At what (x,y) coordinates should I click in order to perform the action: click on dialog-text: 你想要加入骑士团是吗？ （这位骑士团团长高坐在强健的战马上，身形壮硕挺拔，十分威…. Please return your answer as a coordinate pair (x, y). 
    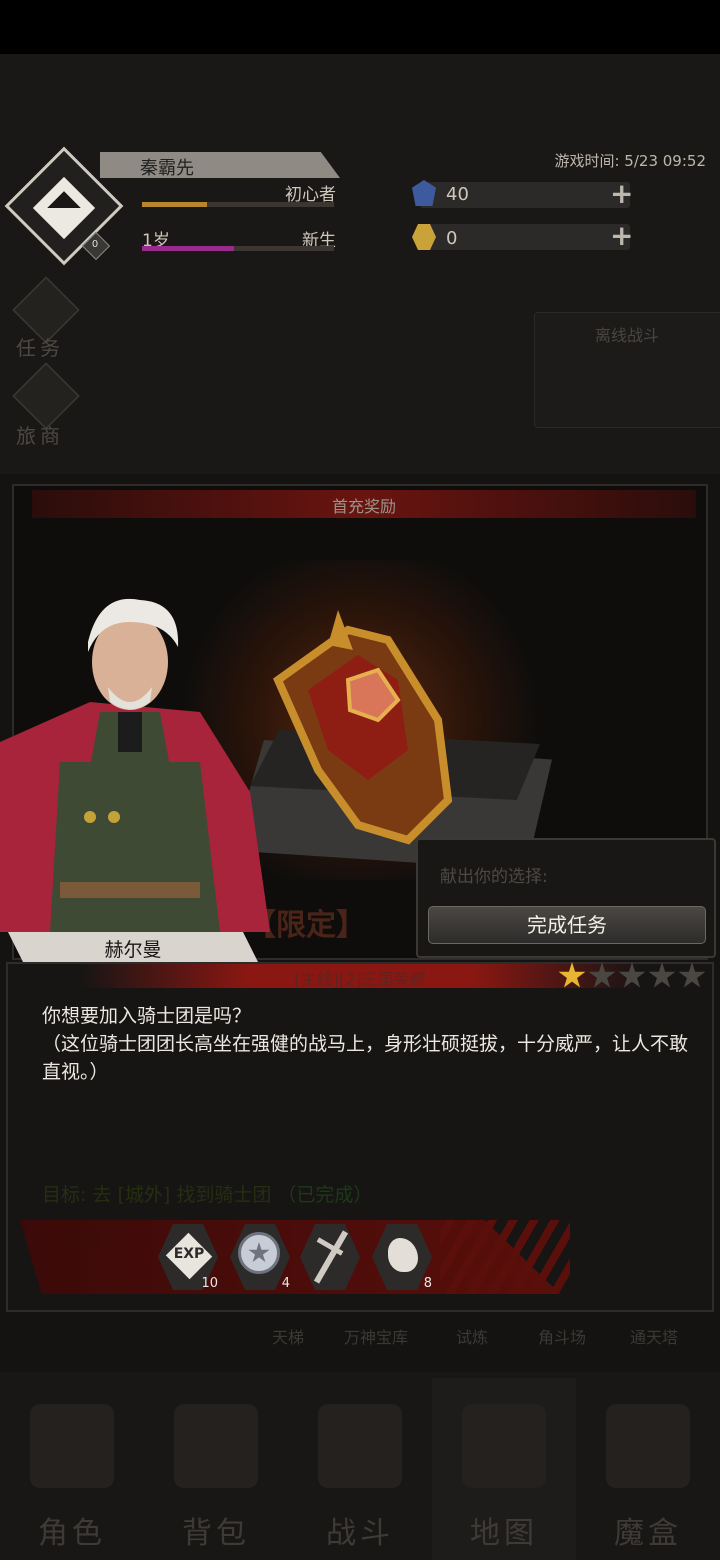
    Looking at the image, I should click on (365, 1044).